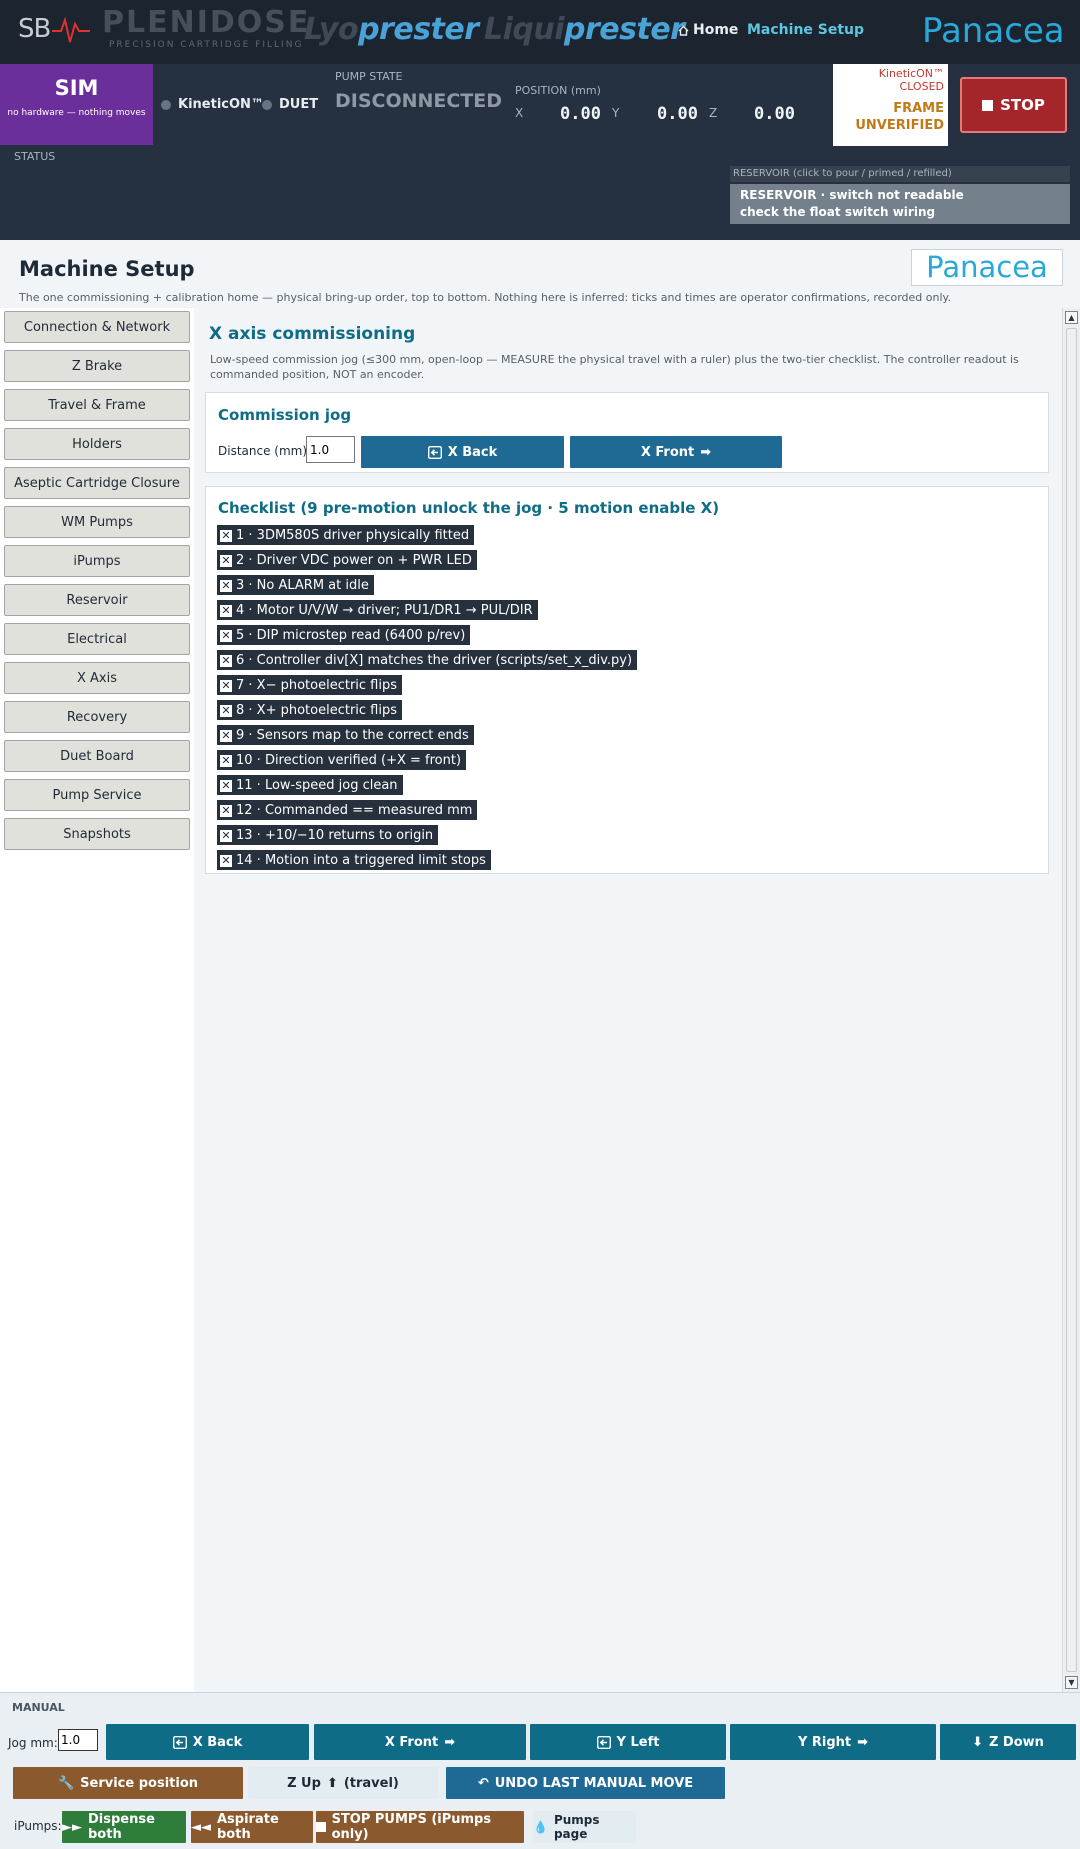 The height and width of the screenshot is (1849, 1080). I want to click on main-scrollbar: ▲ ▼, so click(1071, 1000).